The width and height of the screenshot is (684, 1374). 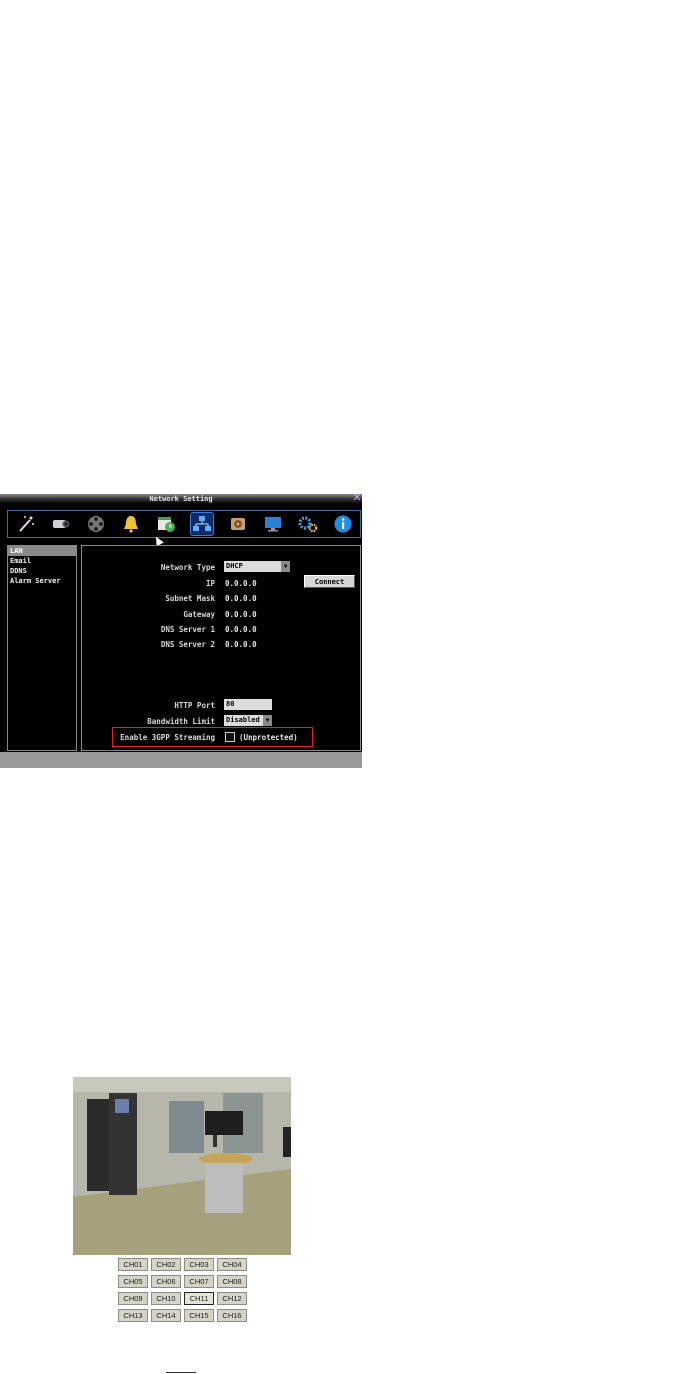 What do you see at coordinates (166, 1264) in the screenshot?
I see `channel-button-ch02: CH02` at bounding box center [166, 1264].